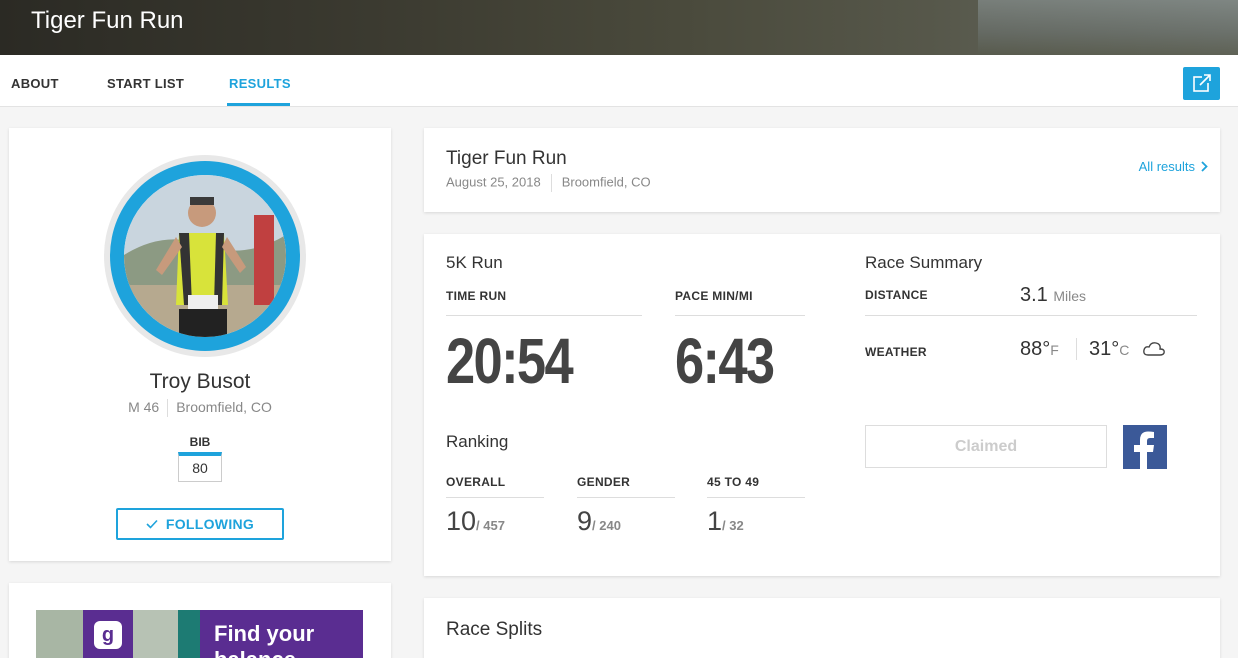 The width and height of the screenshot is (1238, 658). I want to click on time-run-label: TIME RUN, so click(476, 296).